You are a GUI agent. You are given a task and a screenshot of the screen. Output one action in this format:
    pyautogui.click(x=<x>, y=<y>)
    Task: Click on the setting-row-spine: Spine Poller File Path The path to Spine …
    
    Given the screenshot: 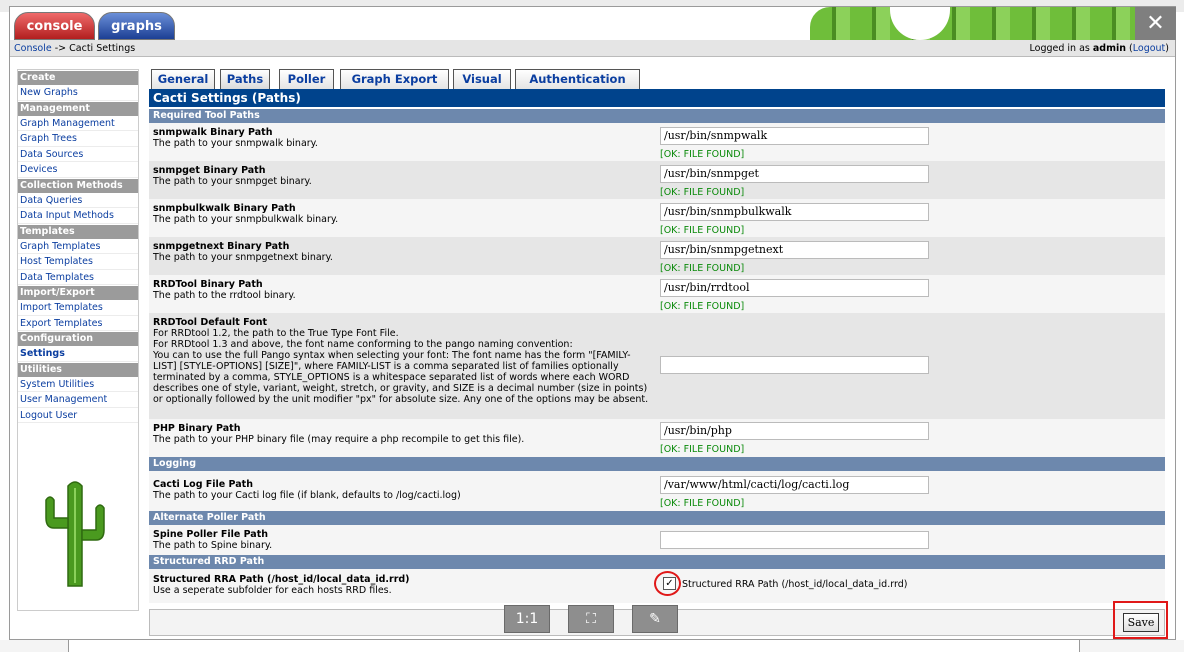 What is the action you would take?
    pyautogui.click(x=657, y=540)
    